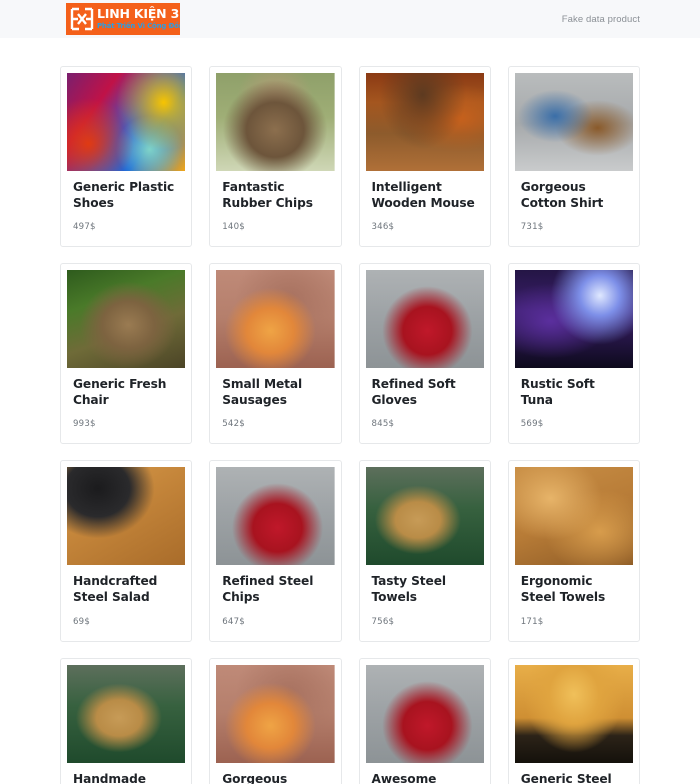  I want to click on product-card: Small Metal Sausages 542$, so click(275, 354).